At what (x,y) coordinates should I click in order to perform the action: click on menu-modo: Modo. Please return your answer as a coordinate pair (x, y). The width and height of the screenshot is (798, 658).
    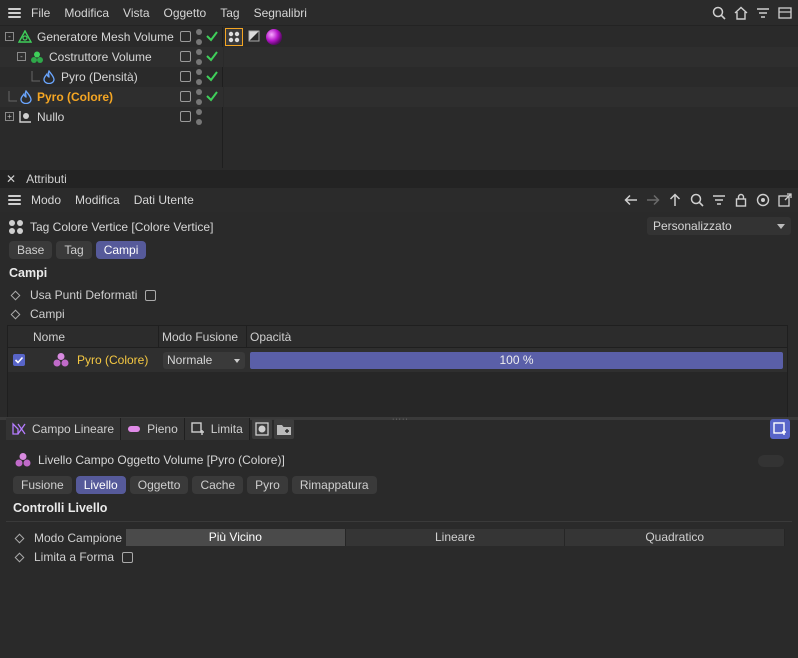
    Looking at the image, I should click on (46, 200).